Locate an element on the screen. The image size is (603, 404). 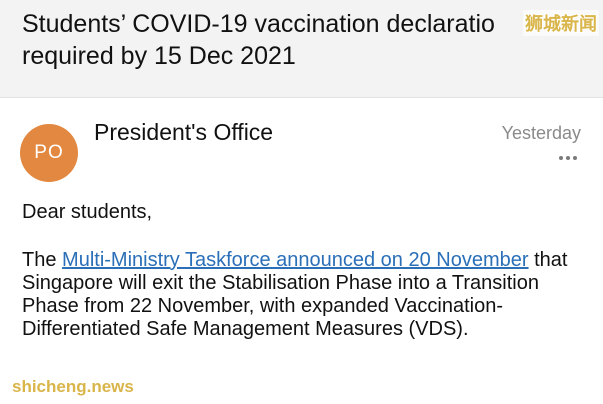
email-date: Yesterday is located at coordinates (541, 133).